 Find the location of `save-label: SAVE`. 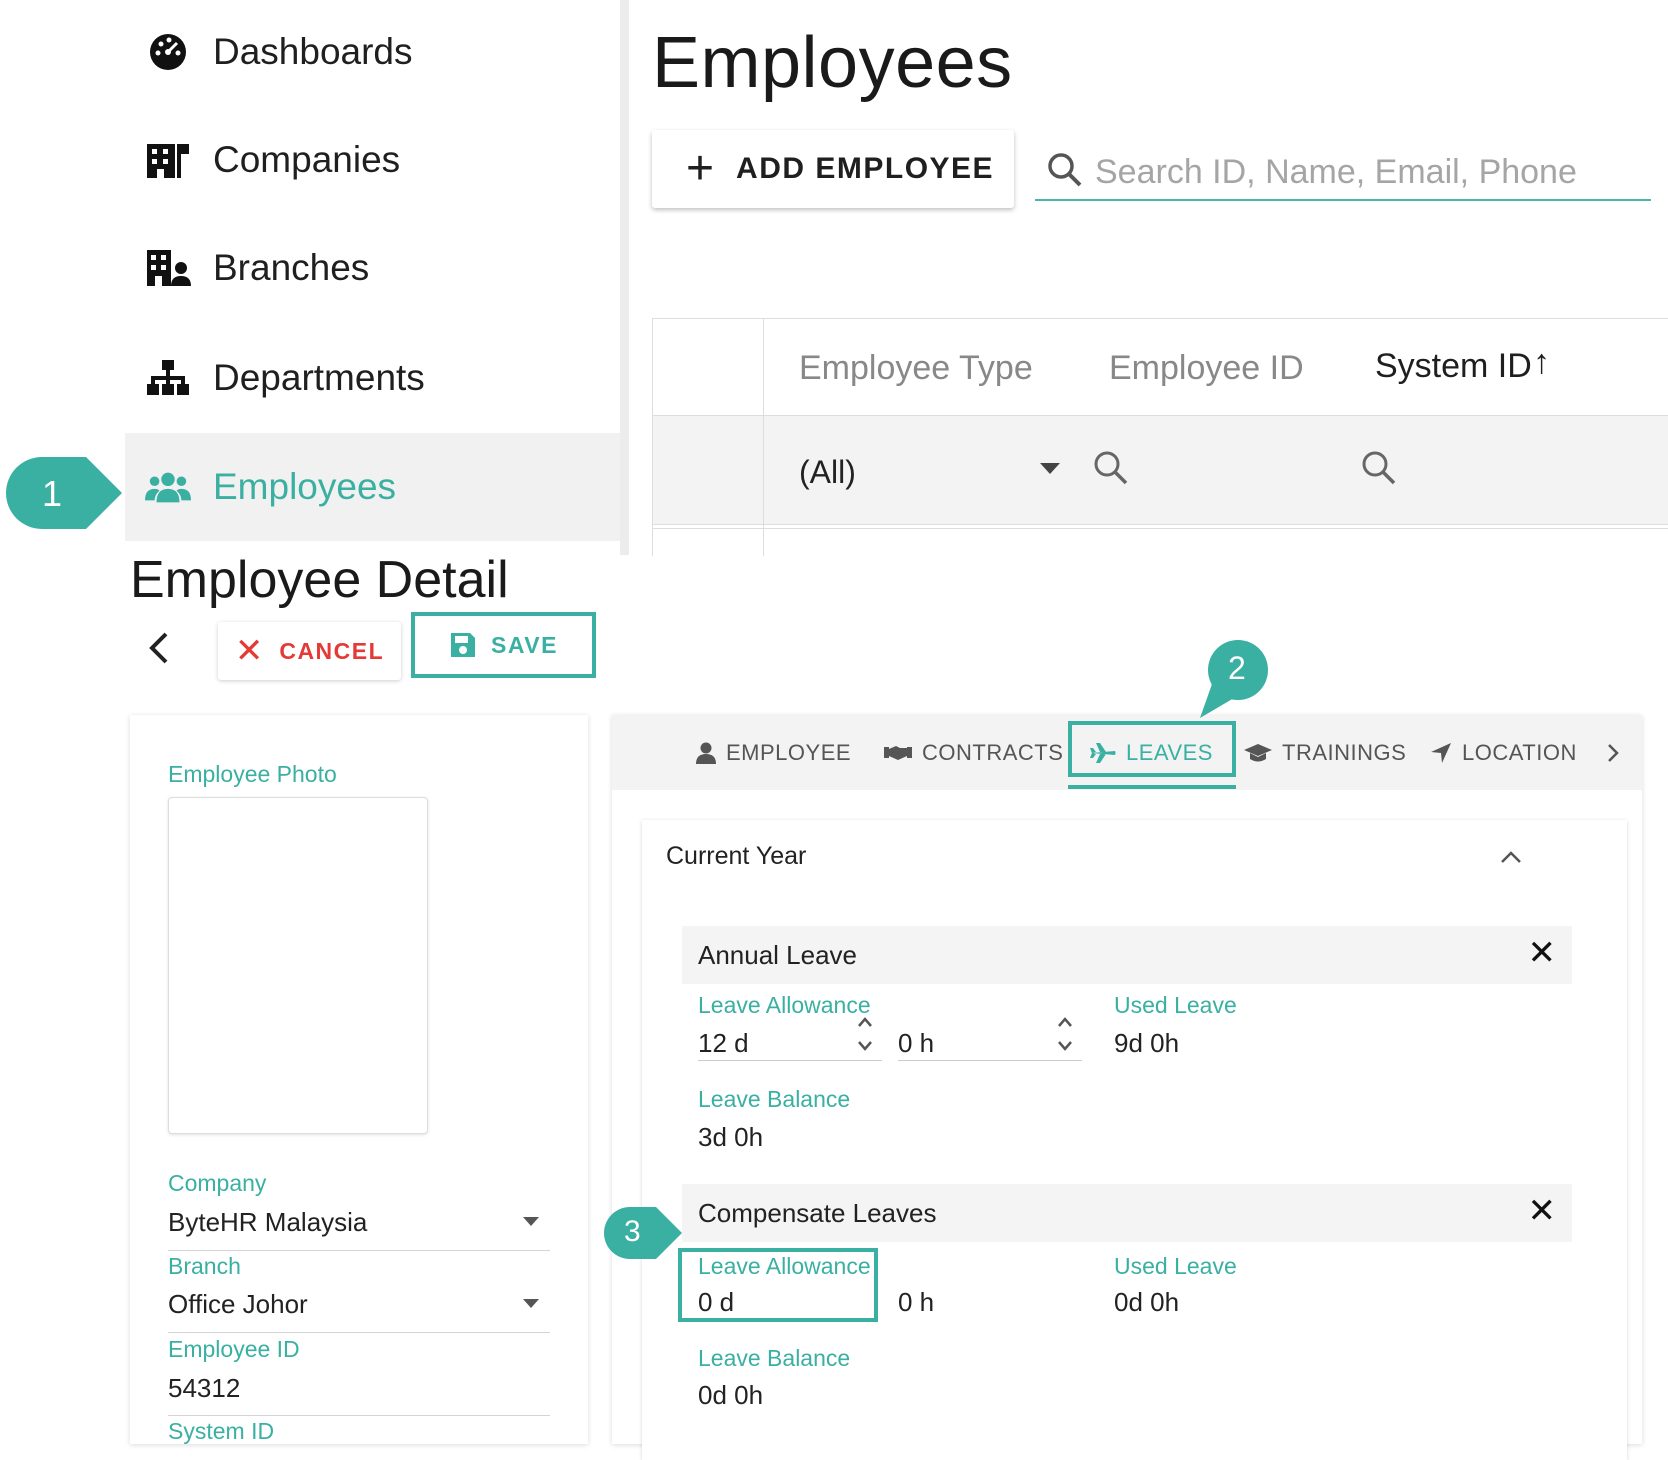

save-label: SAVE is located at coordinates (524, 644).